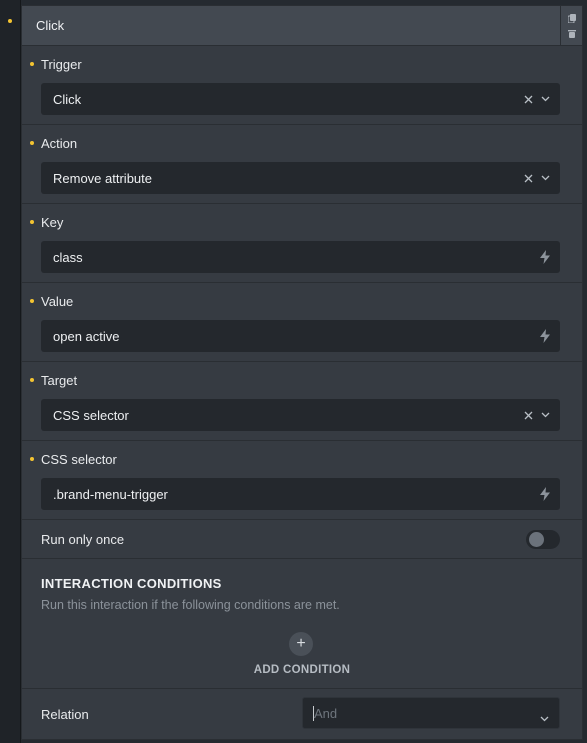  I want to click on run-once-label: Run only once, so click(83, 539).